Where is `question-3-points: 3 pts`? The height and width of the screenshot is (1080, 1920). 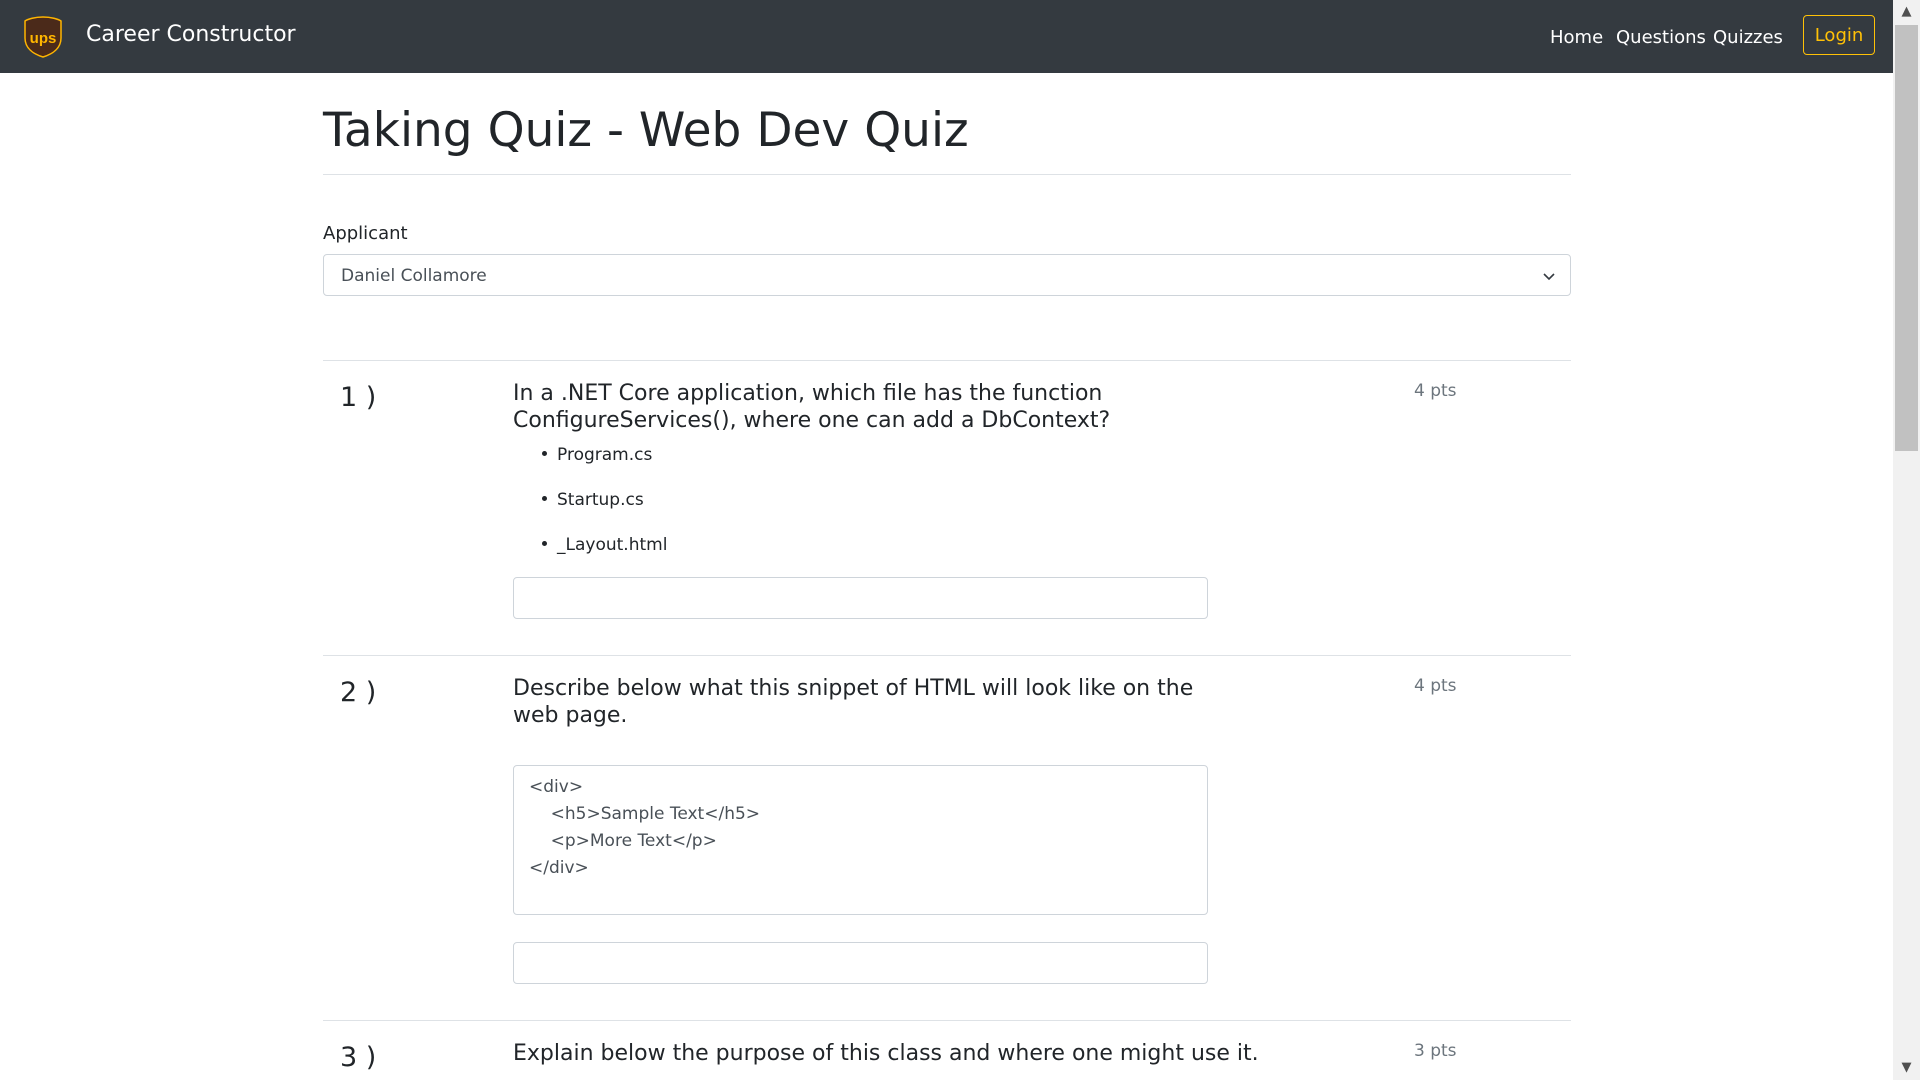
question-3-points: 3 pts is located at coordinates (1435, 1051).